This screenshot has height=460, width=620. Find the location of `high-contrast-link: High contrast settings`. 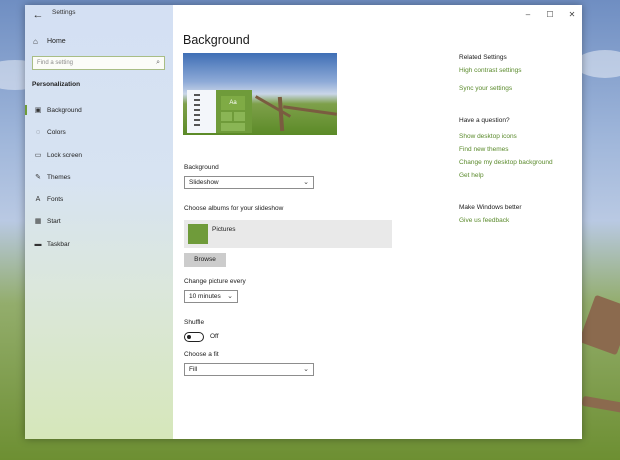

high-contrast-link: High contrast settings is located at coordinates (490, 70).